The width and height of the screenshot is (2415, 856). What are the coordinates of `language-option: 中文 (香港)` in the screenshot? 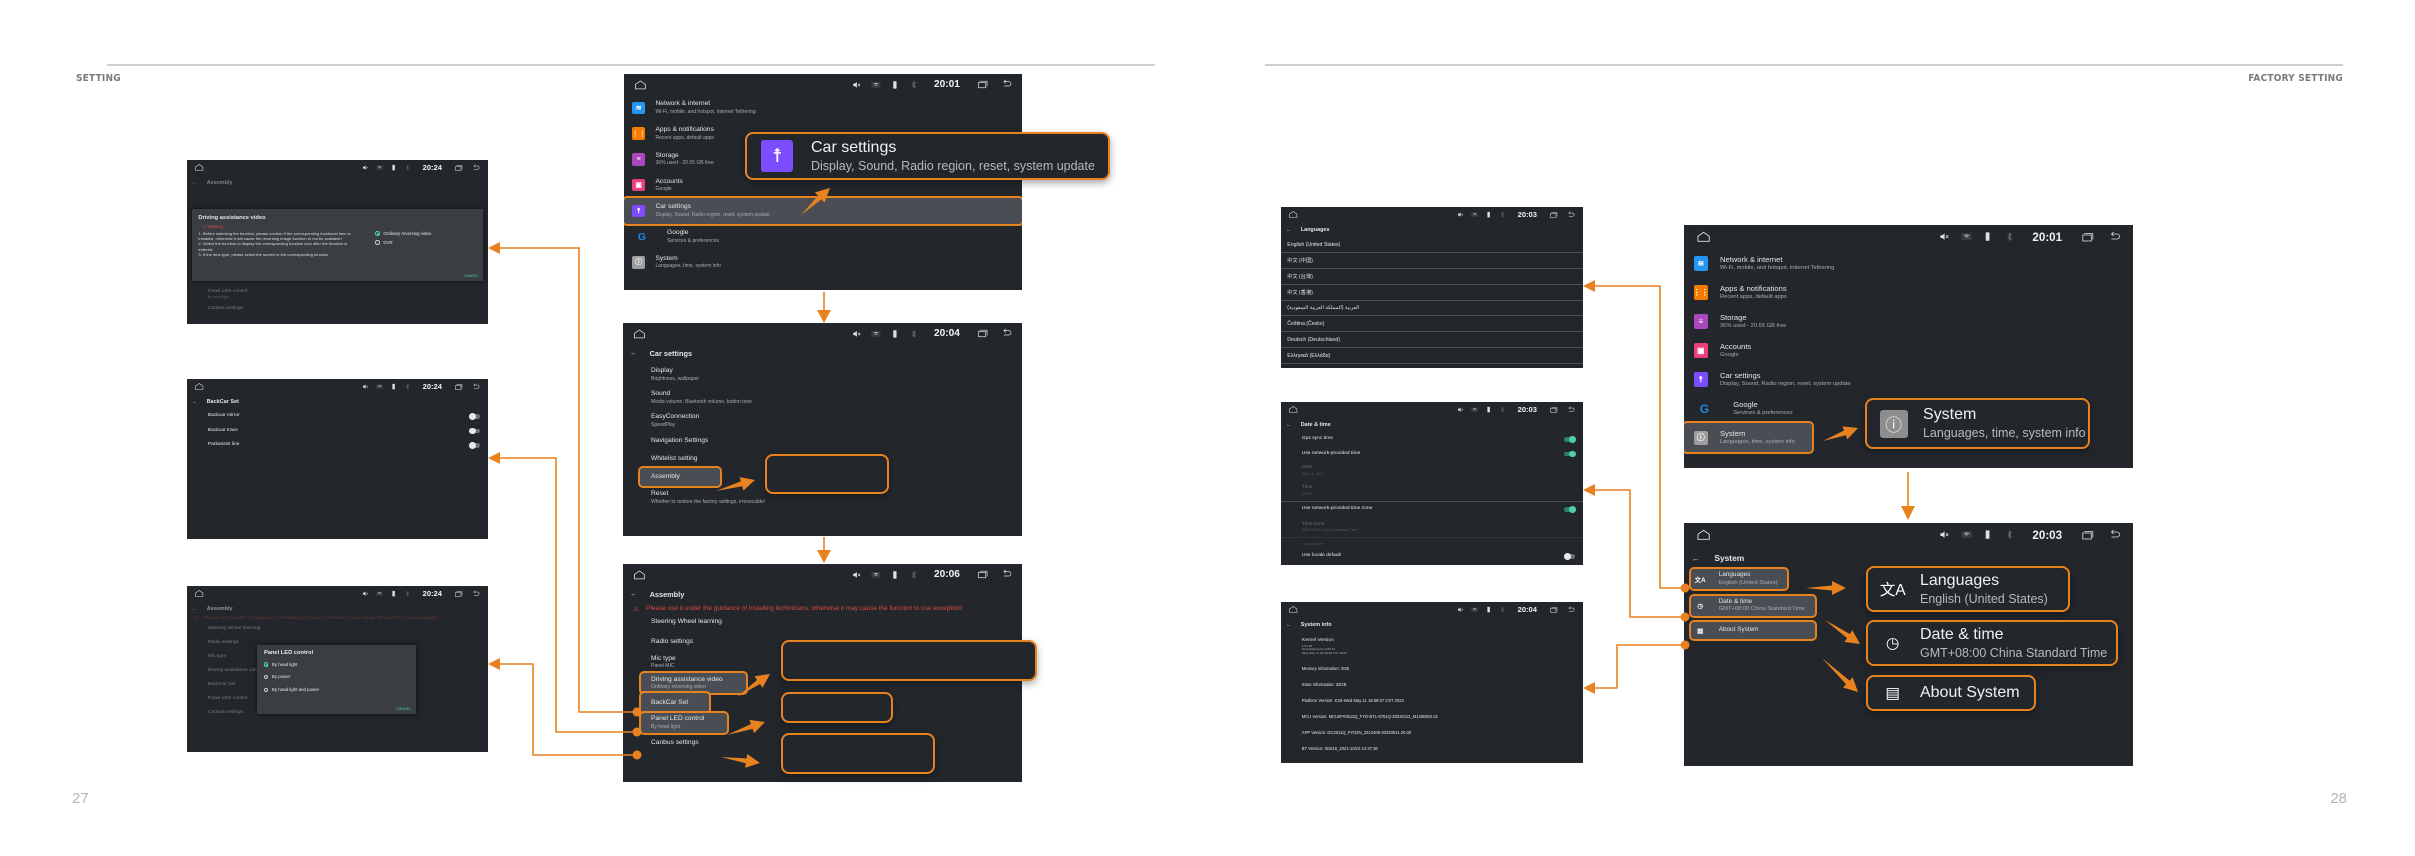 It's located at (1432, 293).